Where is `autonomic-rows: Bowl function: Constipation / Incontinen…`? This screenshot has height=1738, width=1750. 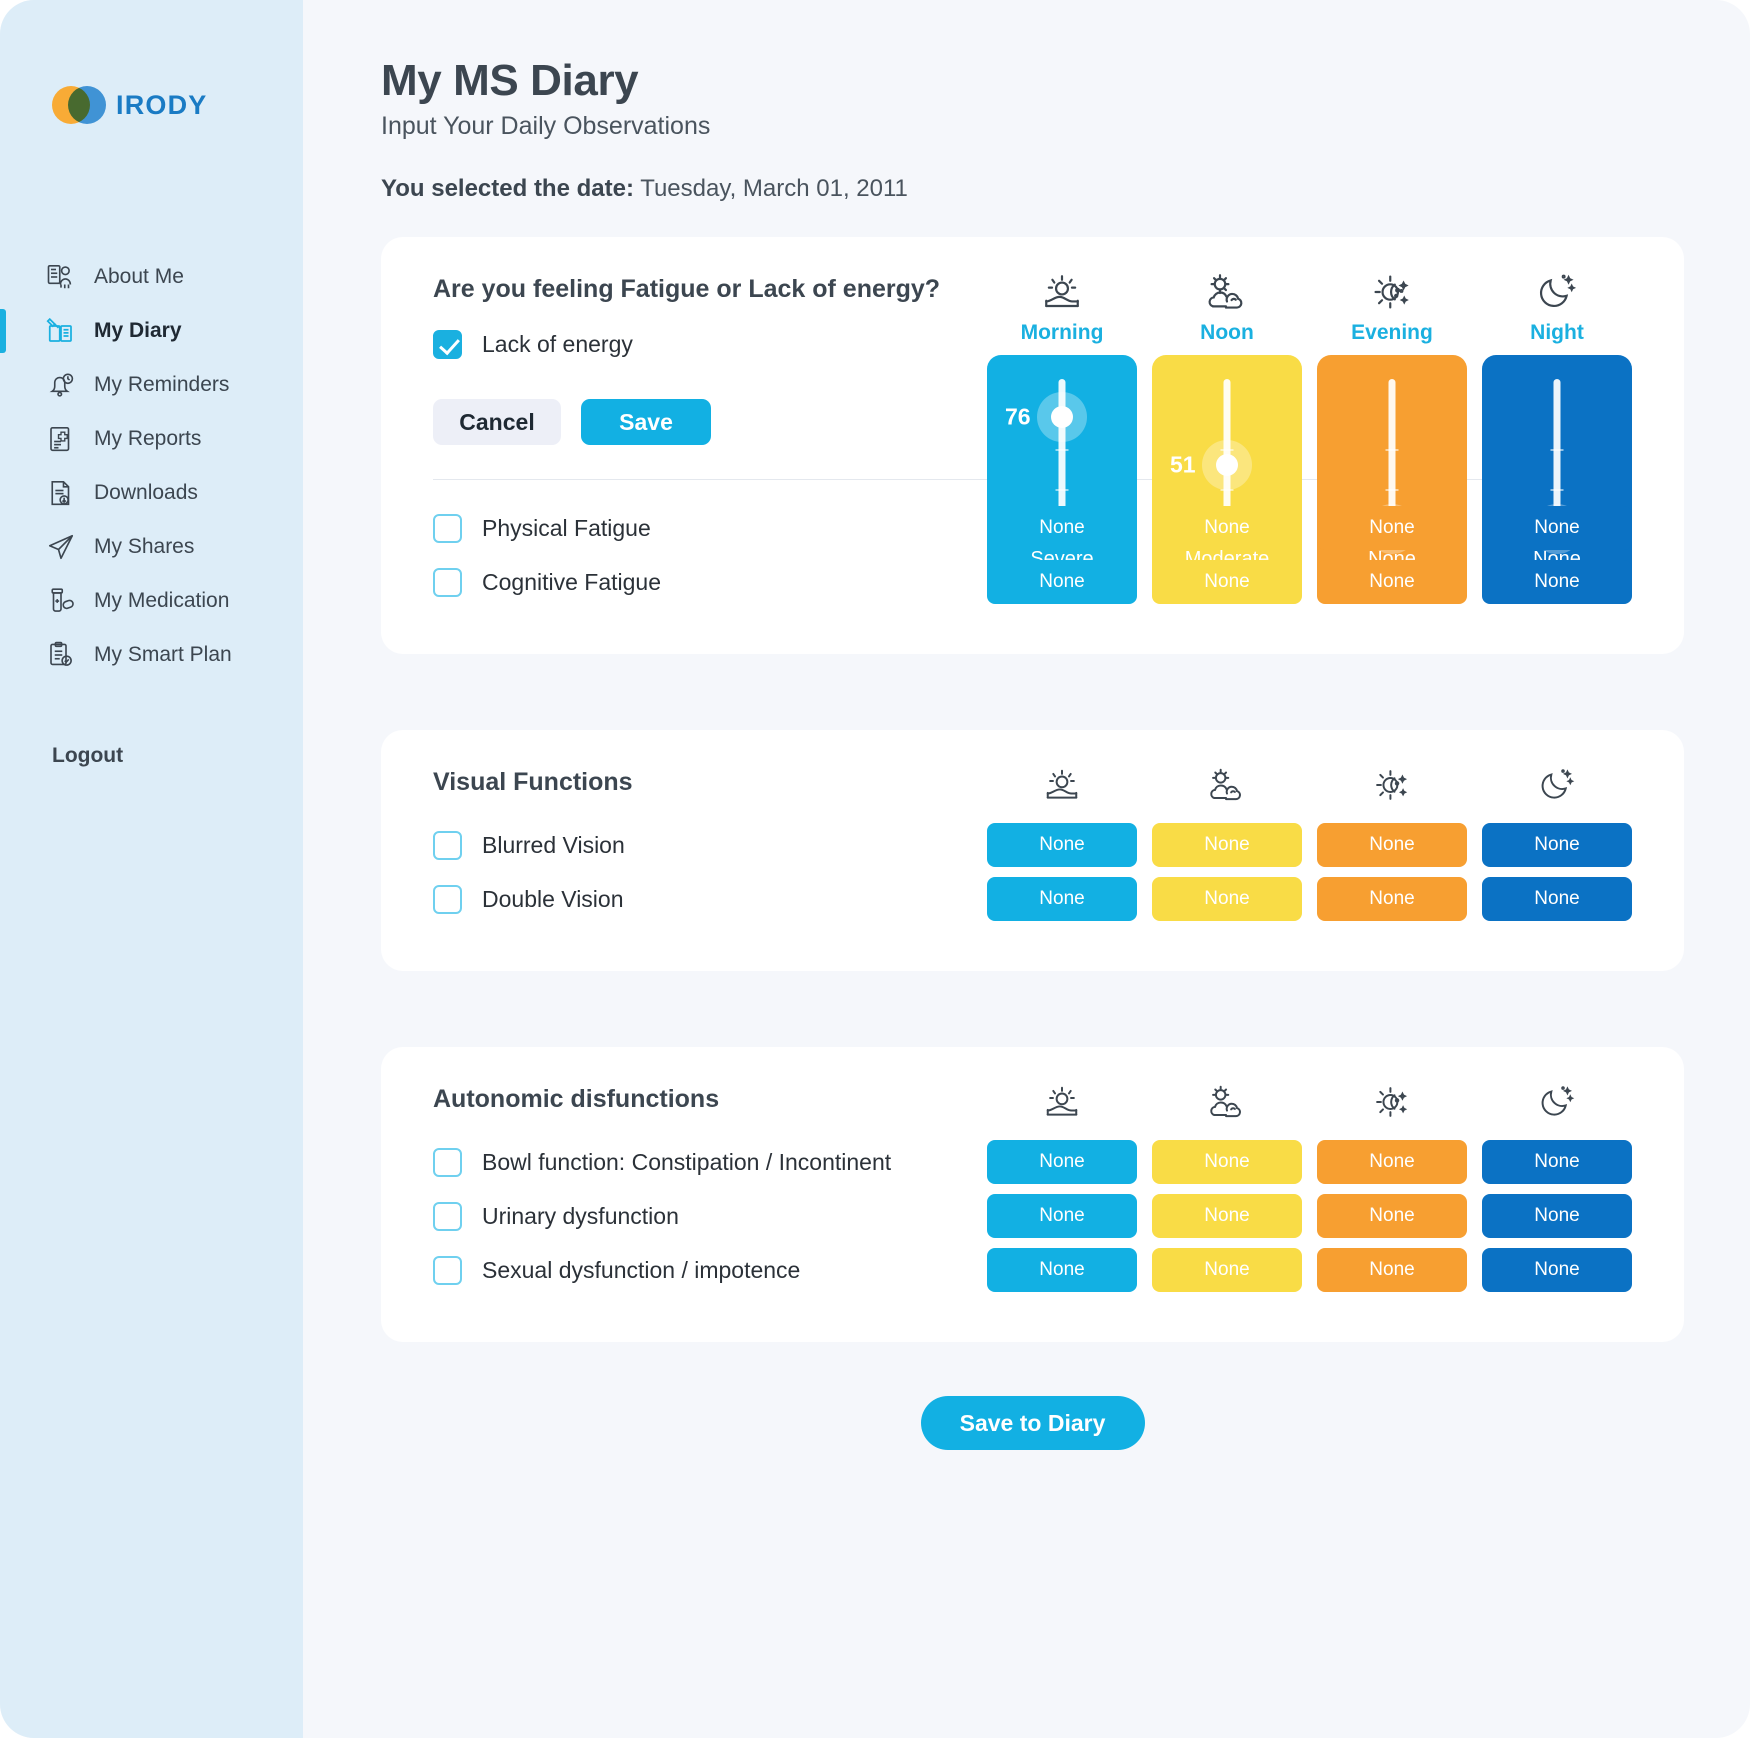
autonomic-rows: Bowl function: Constipation / Incontinen… is located at coordinates (1032, 1216).